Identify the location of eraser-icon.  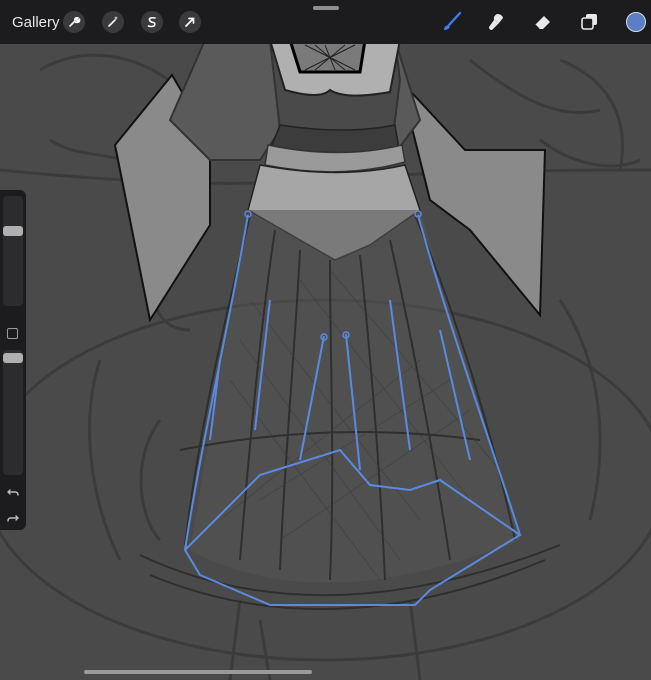
(542, 23).